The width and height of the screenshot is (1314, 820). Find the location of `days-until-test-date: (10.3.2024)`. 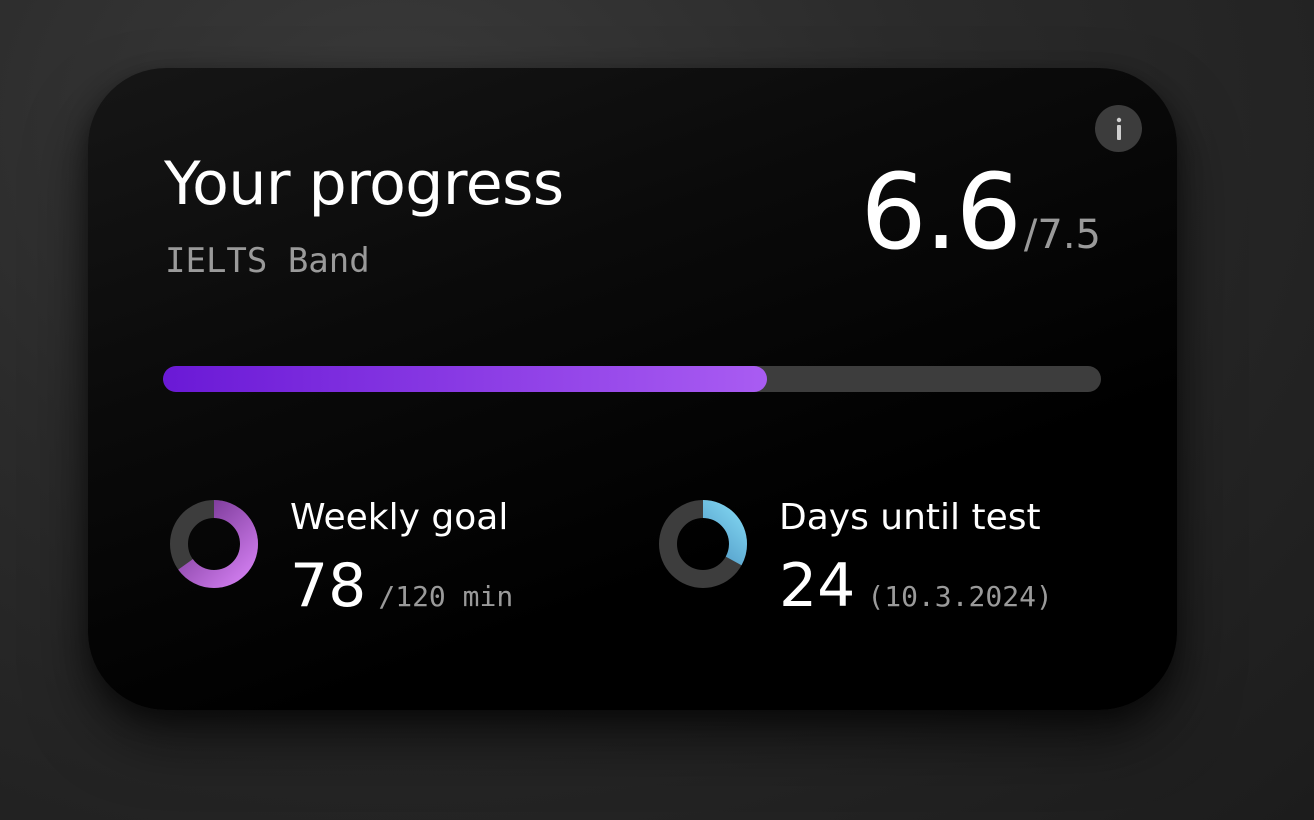

days-until-test-date: (10.3.2024) is located at coordinates (960, 596).